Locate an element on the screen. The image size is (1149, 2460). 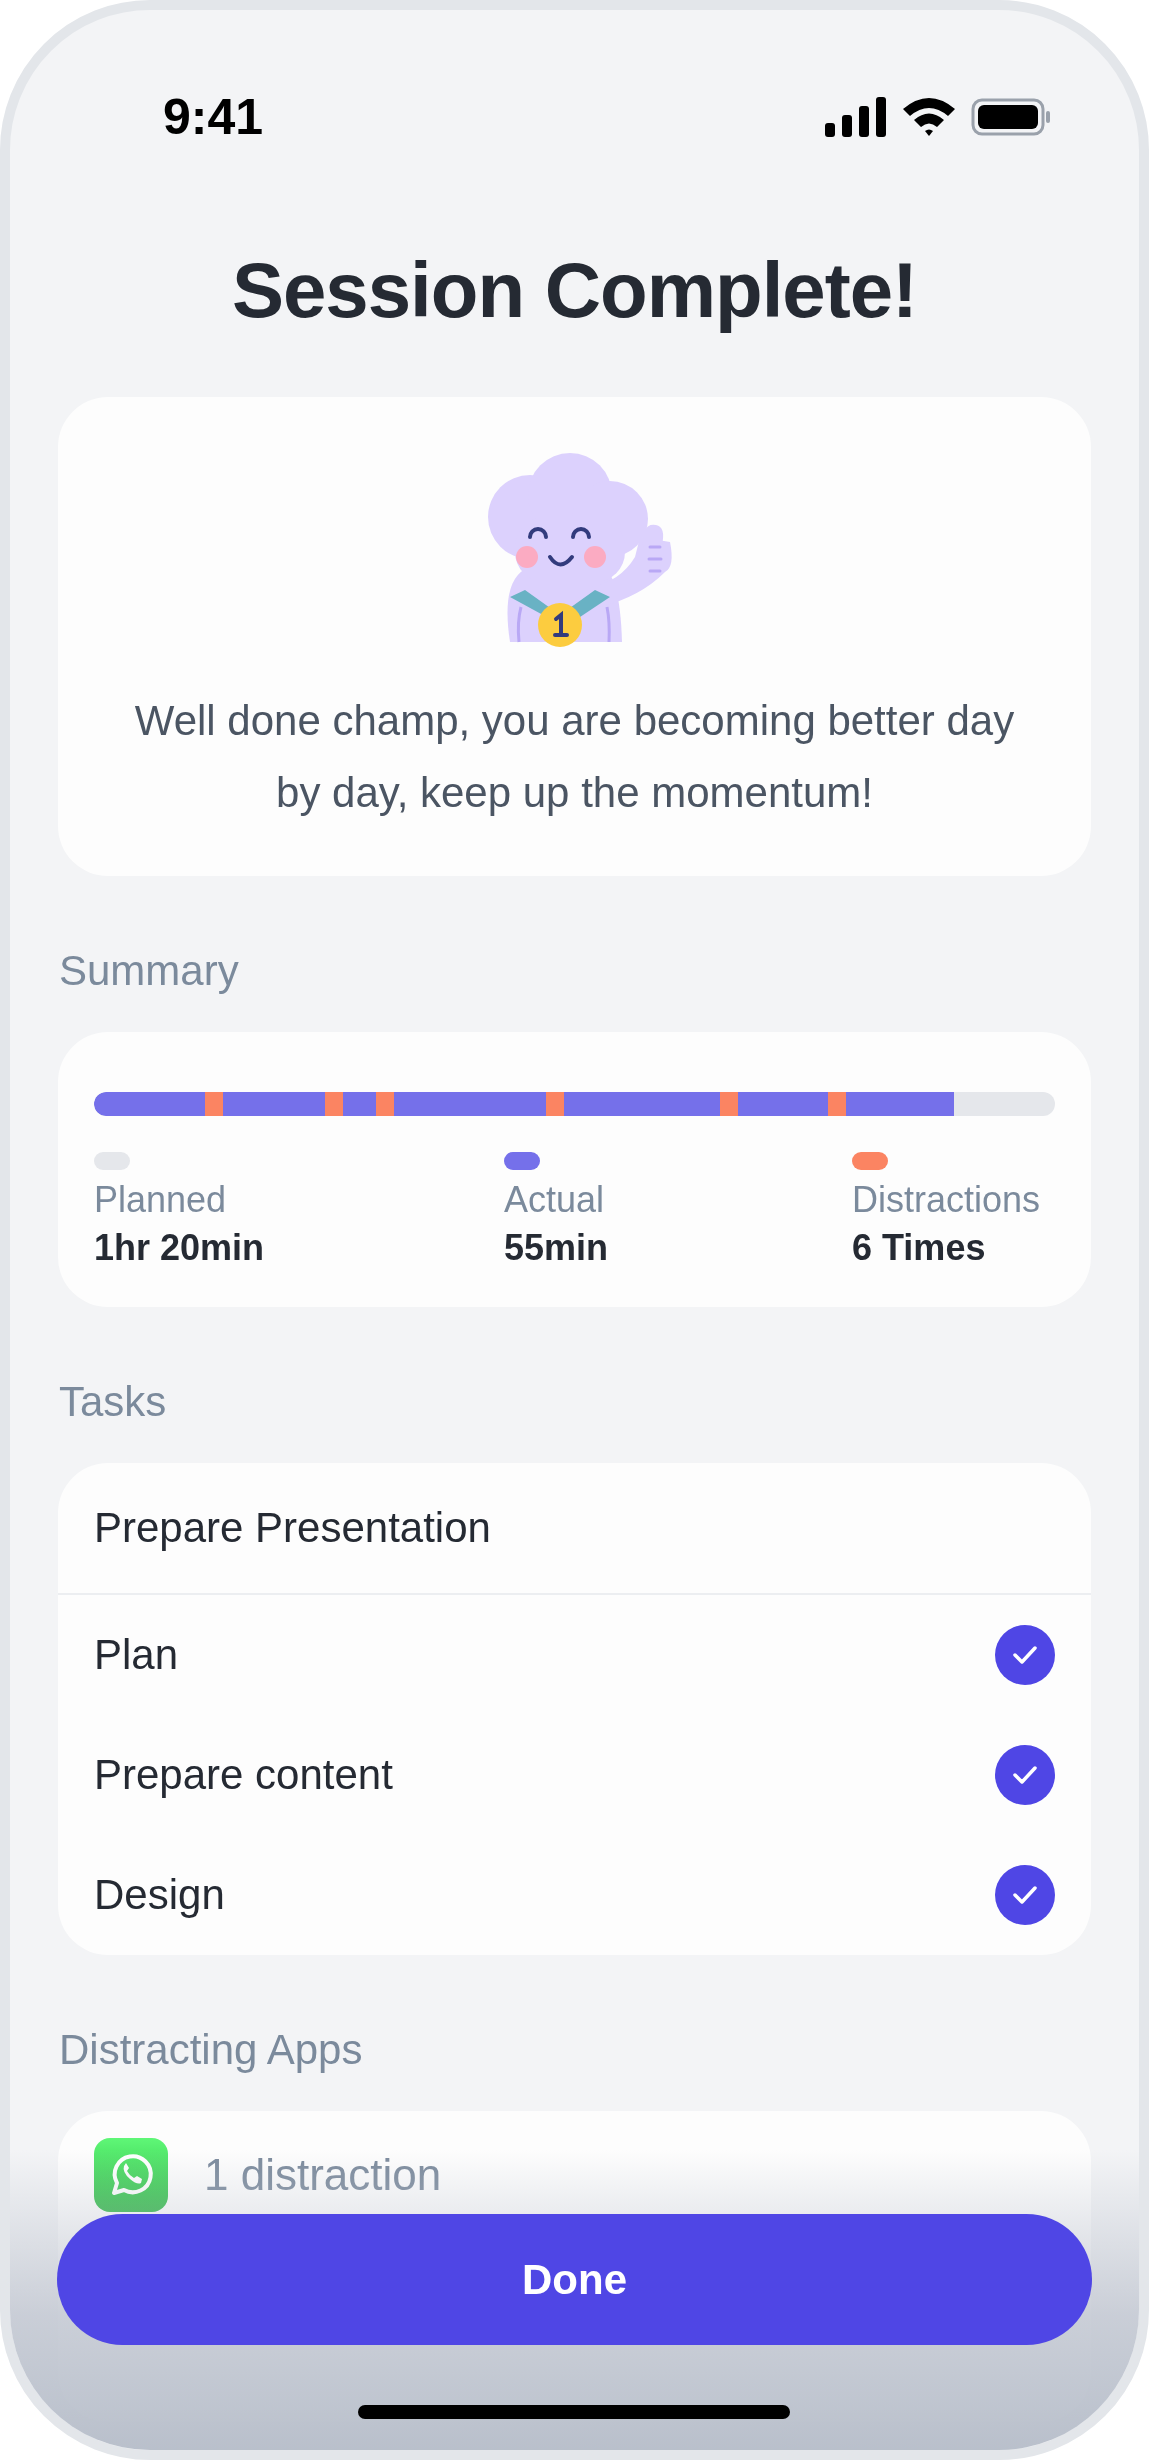
task-group-title: Prepare Presentation is located at coordinates (292, 1528).